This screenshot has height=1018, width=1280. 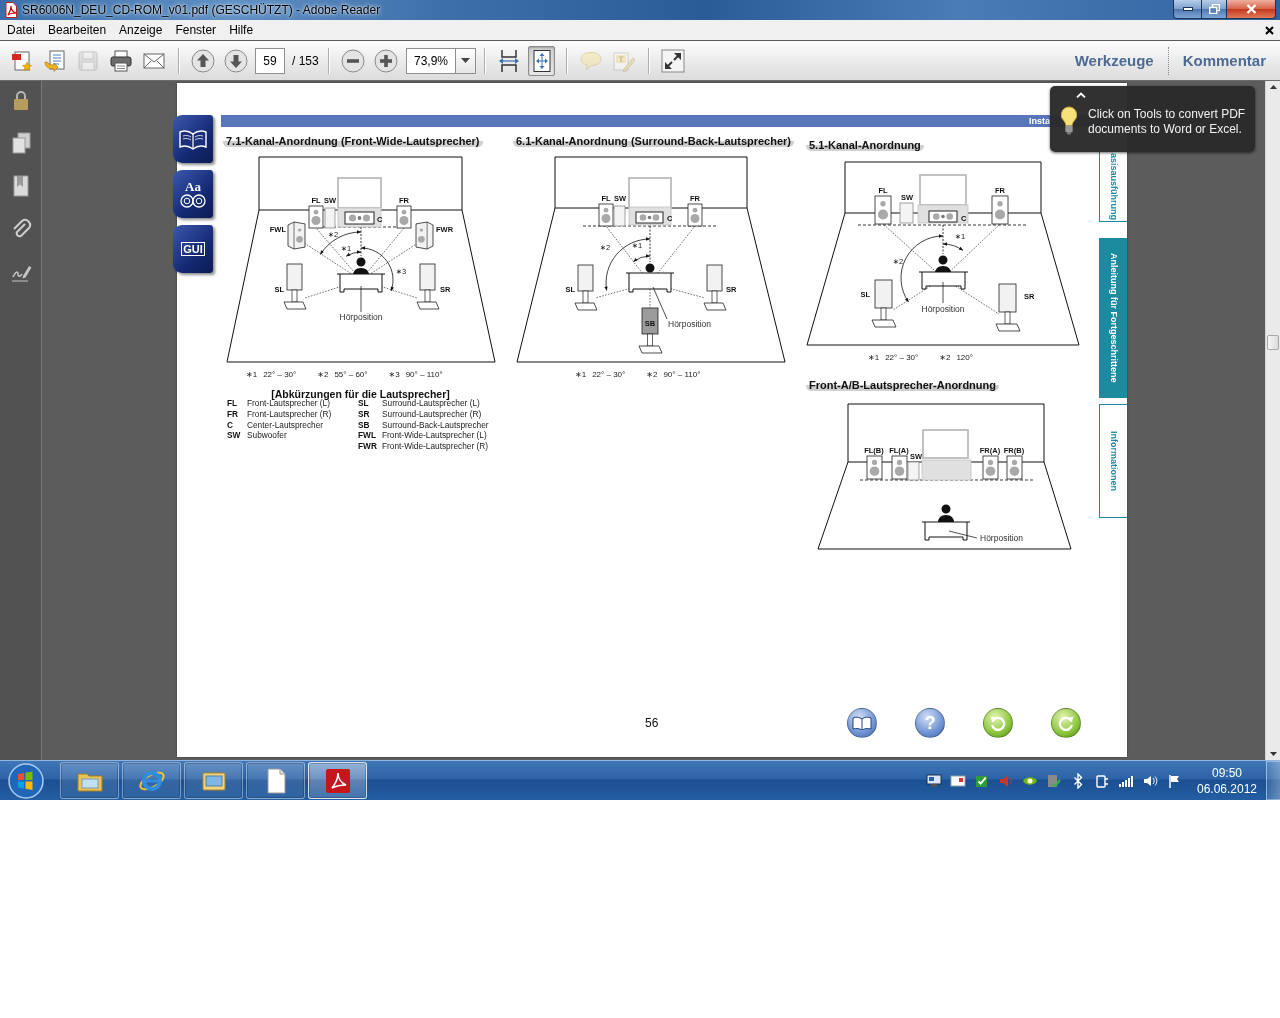 What do you see at coordinates (465, 60) in the screenshot?
I see `zoom-dropdown-button` at bounding box center [465, 60].